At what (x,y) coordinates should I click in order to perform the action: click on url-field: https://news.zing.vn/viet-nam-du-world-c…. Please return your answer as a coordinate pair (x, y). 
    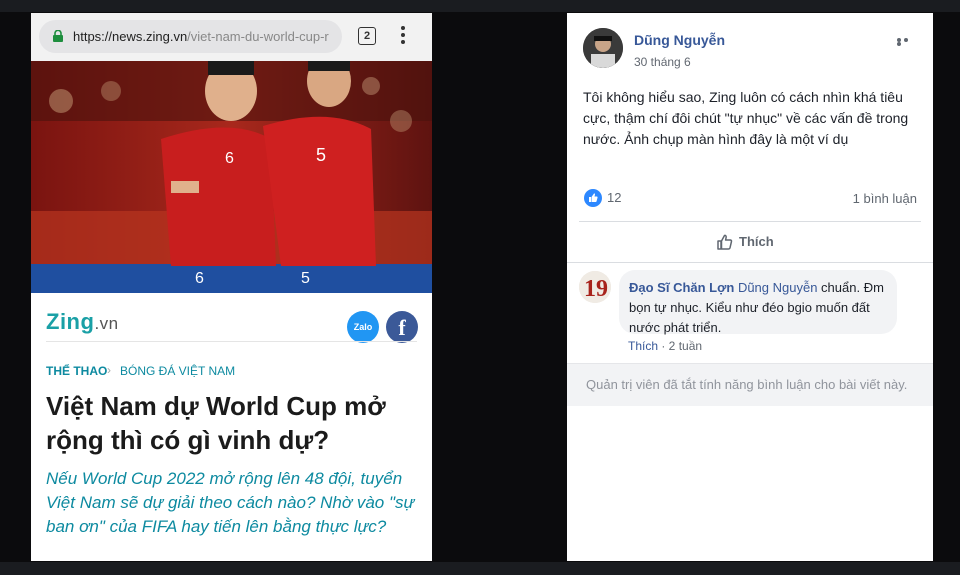
    Looking at the image, I should click on (190, 36).